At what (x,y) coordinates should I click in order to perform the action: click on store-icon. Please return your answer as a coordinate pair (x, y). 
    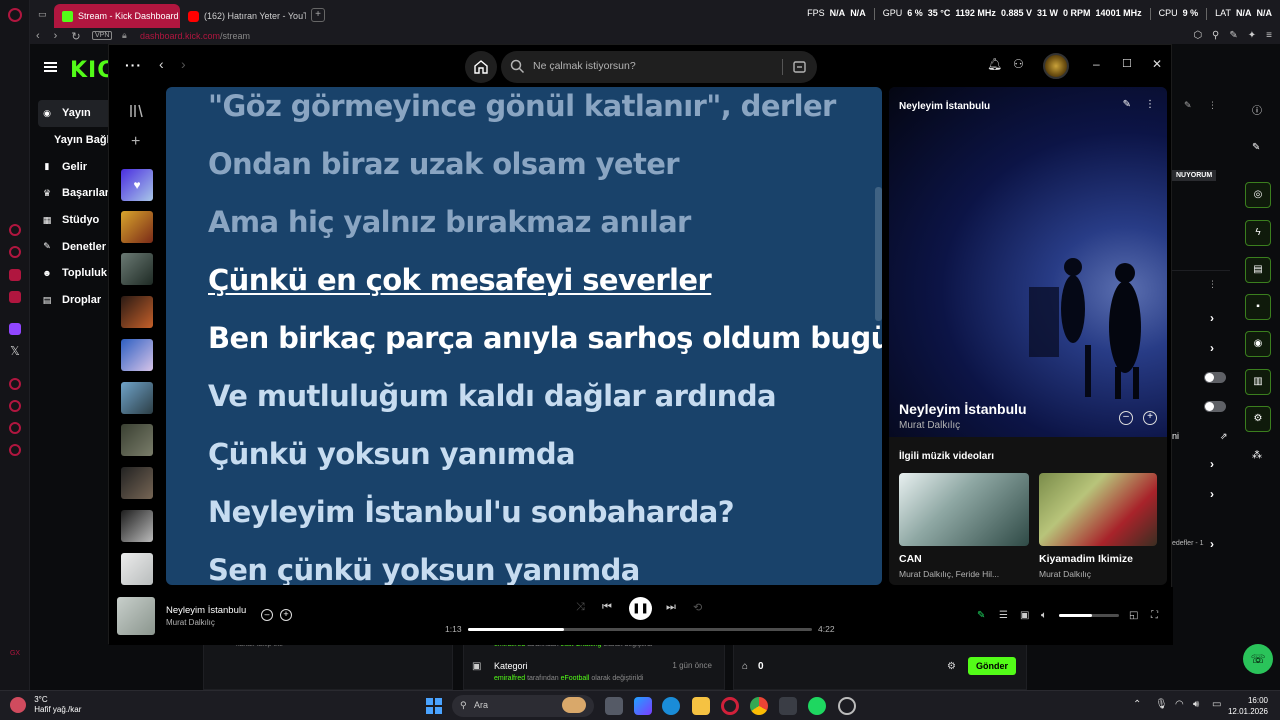
    Looking at the image, I should click on (788, 706).